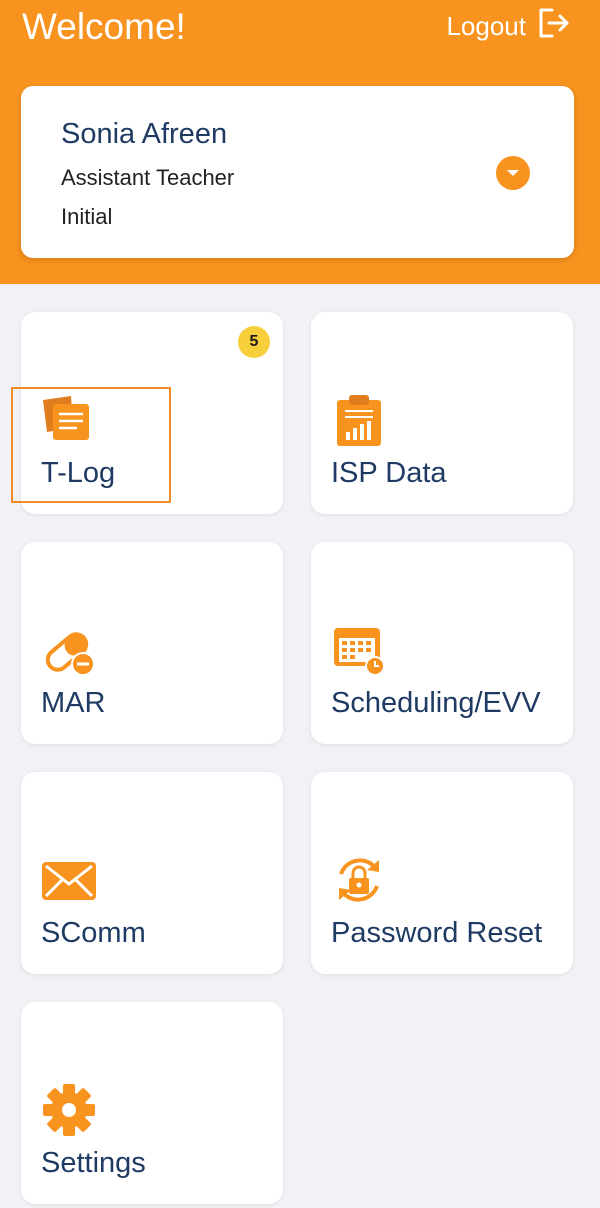 This screenshot has width=600, height=1208. I want to click on notes-icon, so click(69, 420).